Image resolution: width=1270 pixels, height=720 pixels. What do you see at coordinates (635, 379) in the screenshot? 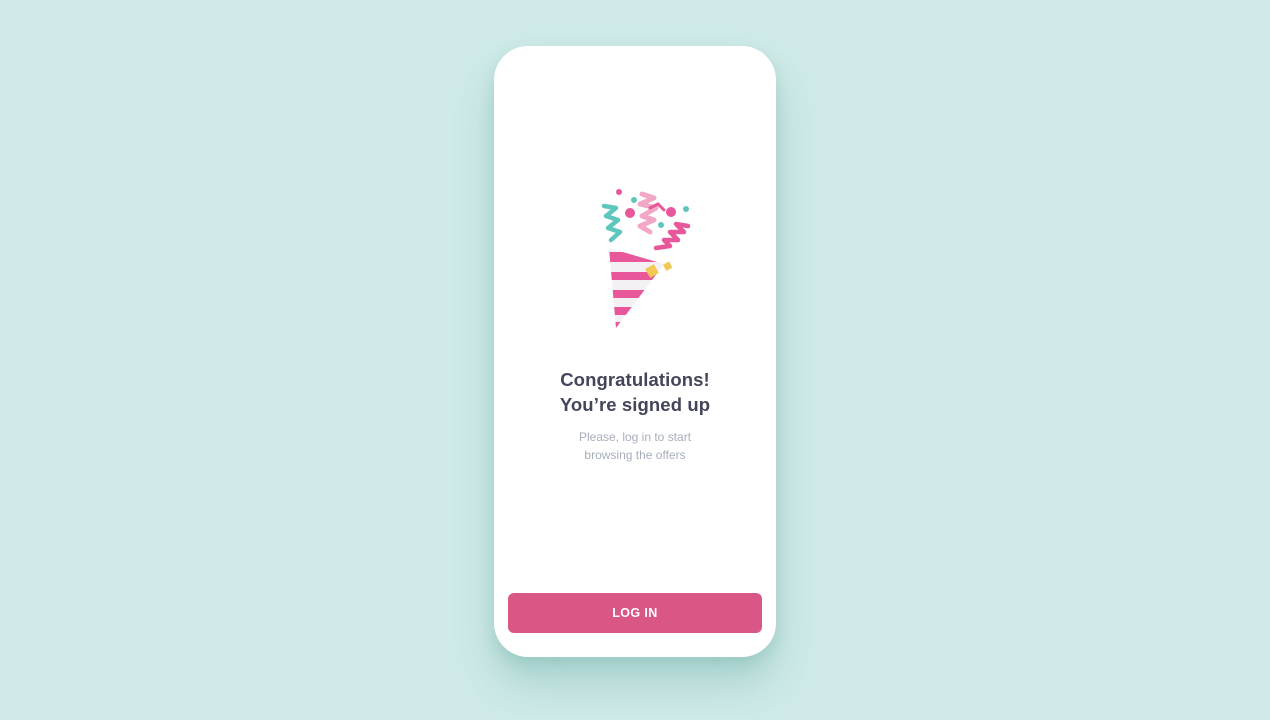
I see `title-line-1: Congratulations!` at bounding box center [635, 379].